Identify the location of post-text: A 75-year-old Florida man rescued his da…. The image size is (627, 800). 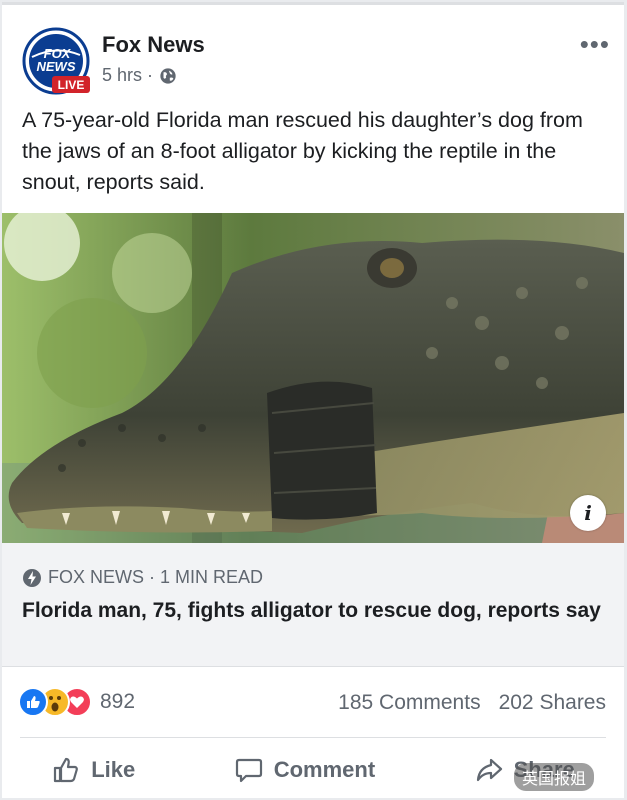
(302, 151).